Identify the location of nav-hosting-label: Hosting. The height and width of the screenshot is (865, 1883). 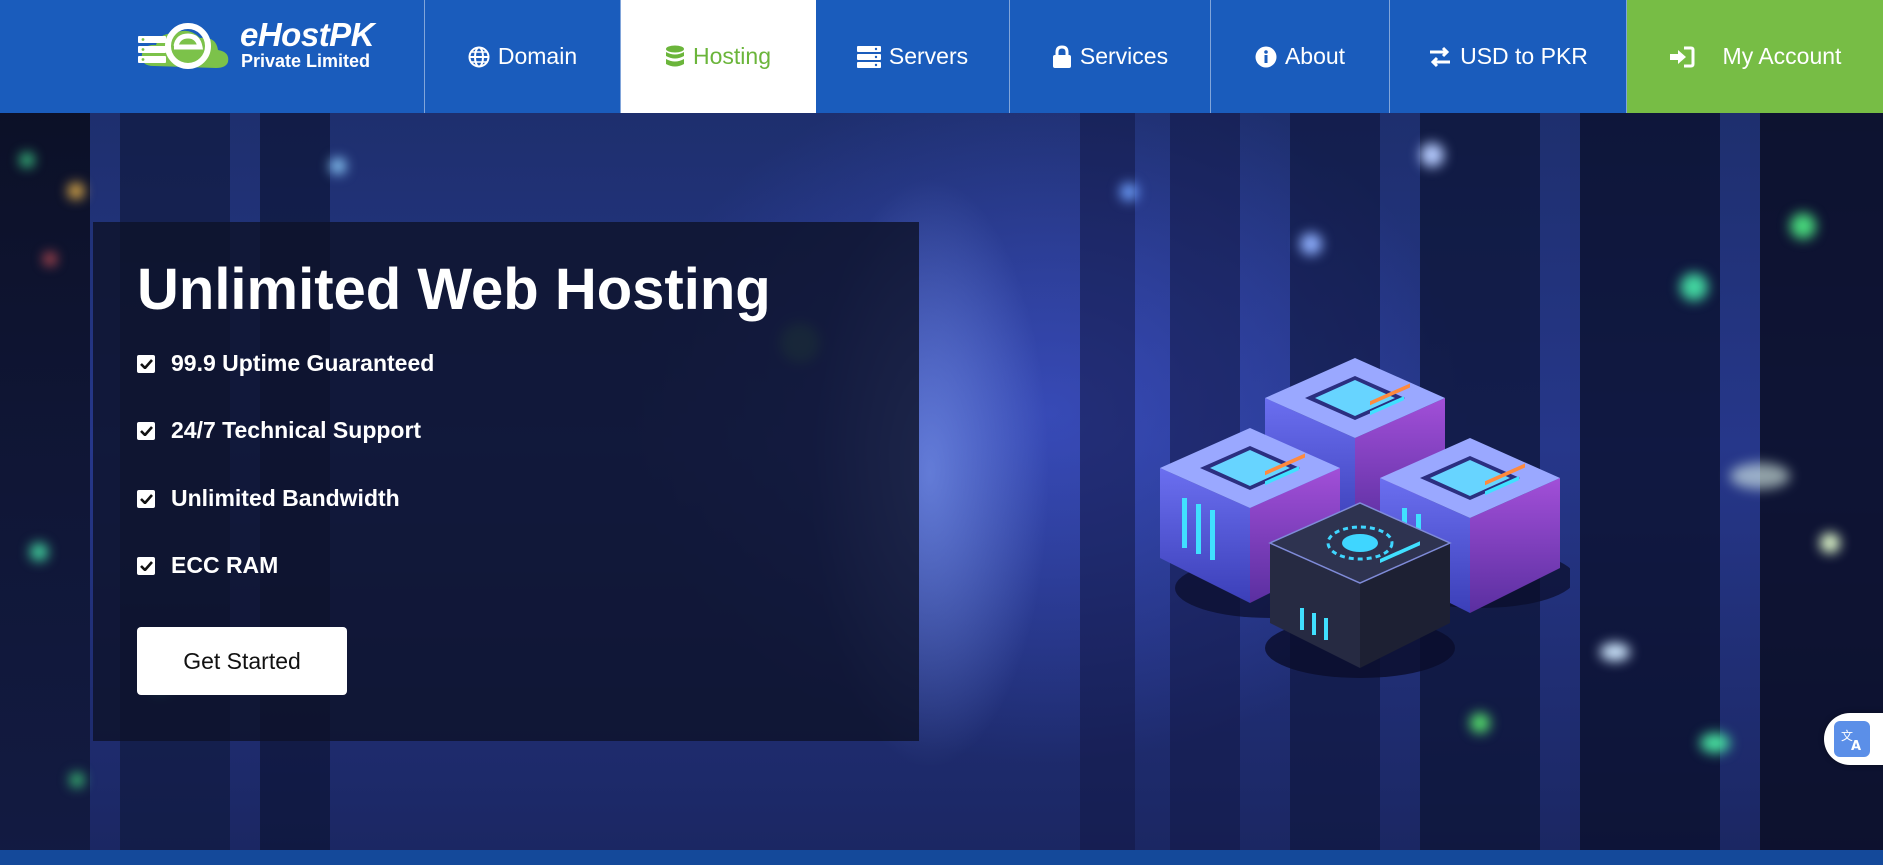
(732, 56).